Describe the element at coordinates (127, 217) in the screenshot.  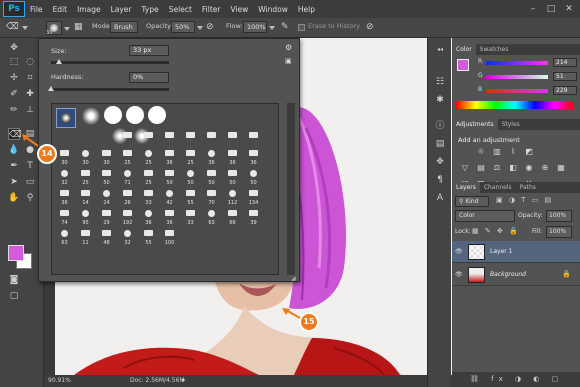
I see `brush-preset: 192` at that location.